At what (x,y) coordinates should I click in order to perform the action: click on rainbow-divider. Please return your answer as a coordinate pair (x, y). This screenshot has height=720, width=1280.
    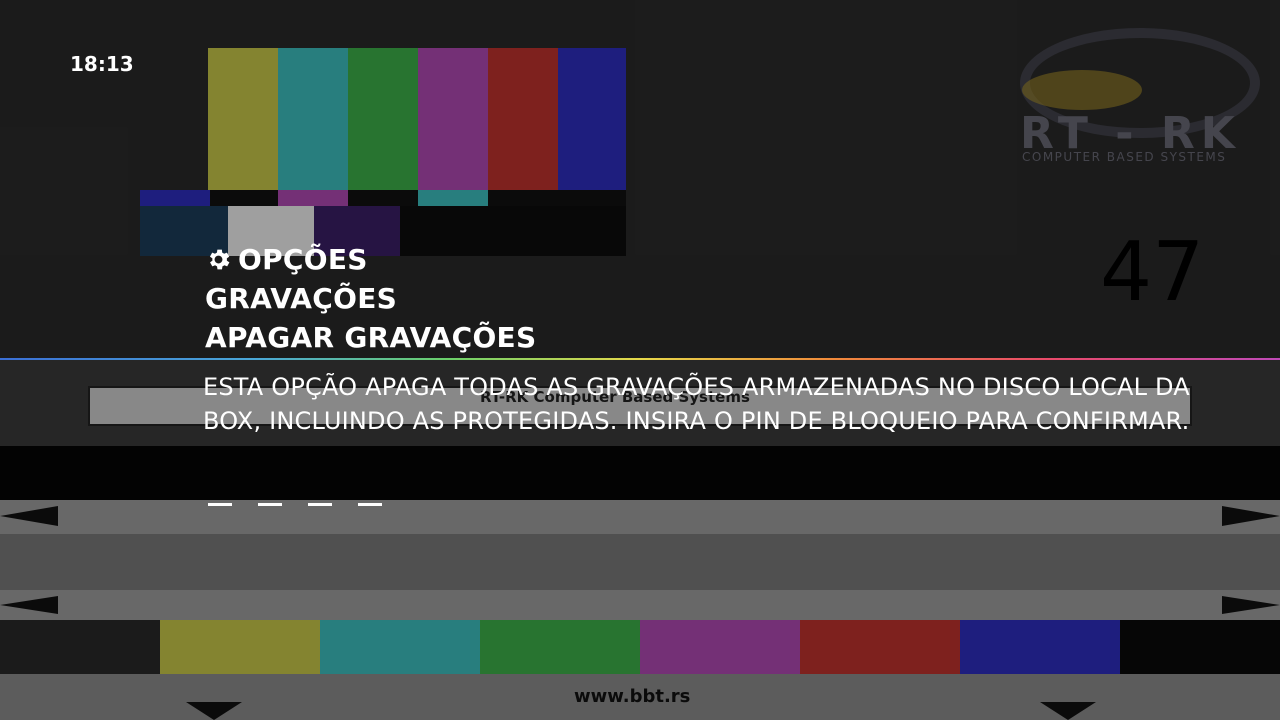
    Looking at the image, I should click on (640, 359).